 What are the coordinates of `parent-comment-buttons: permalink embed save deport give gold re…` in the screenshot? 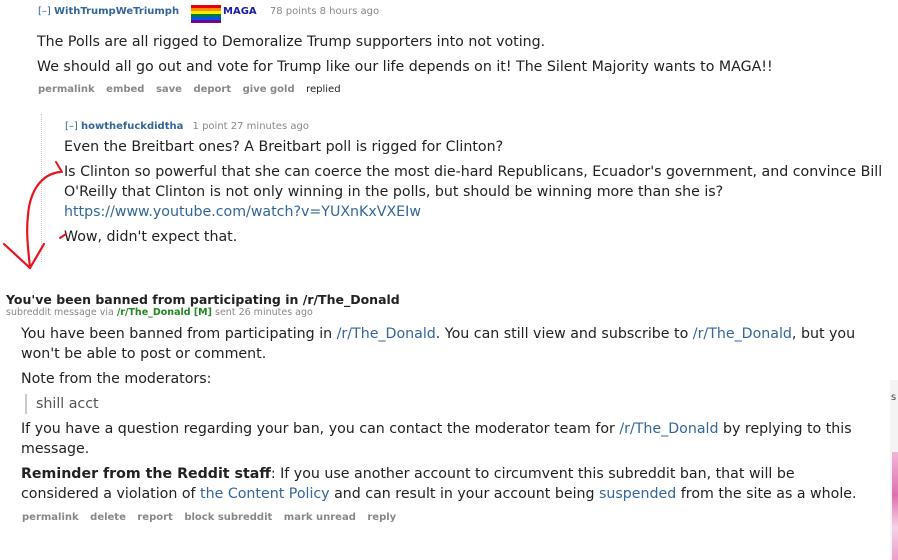 It's located at (193, 89).